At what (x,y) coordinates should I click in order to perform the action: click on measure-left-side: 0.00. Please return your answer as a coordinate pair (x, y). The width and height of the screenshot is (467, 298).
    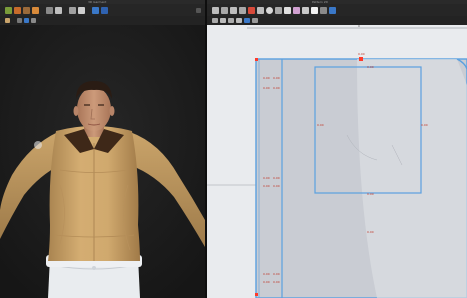
    Looking at the image, I should click on (320, 125).